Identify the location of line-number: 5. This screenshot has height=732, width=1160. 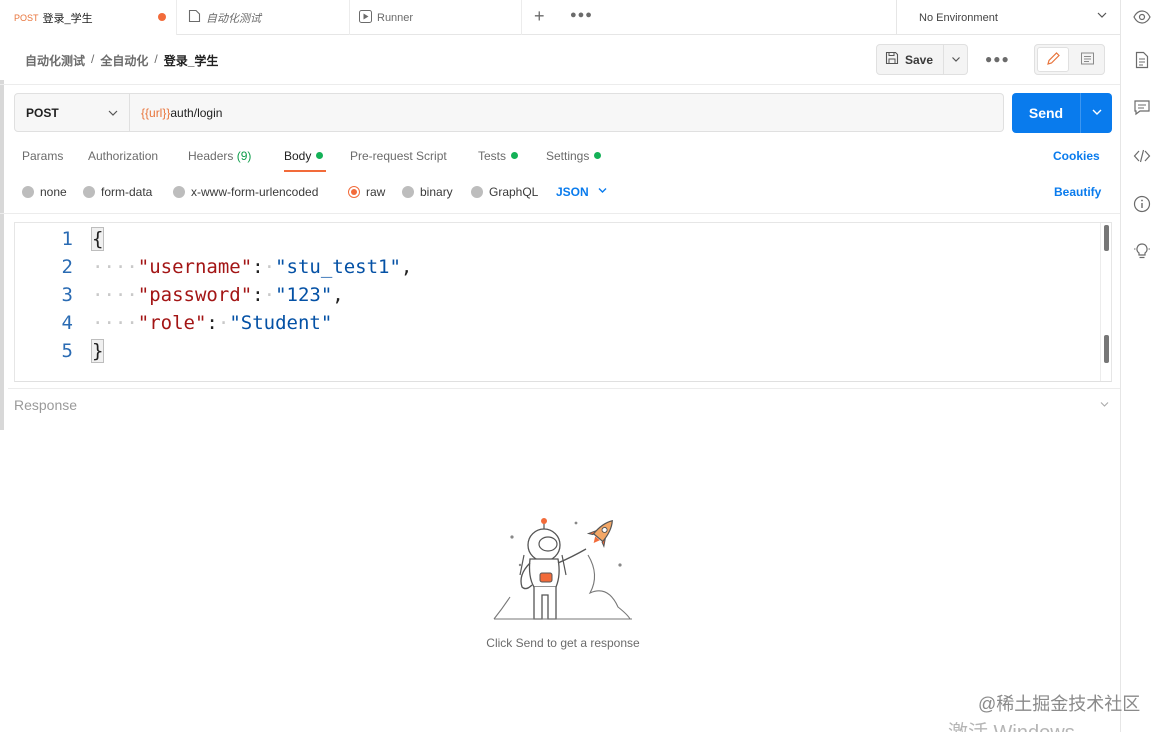
(67, 351).